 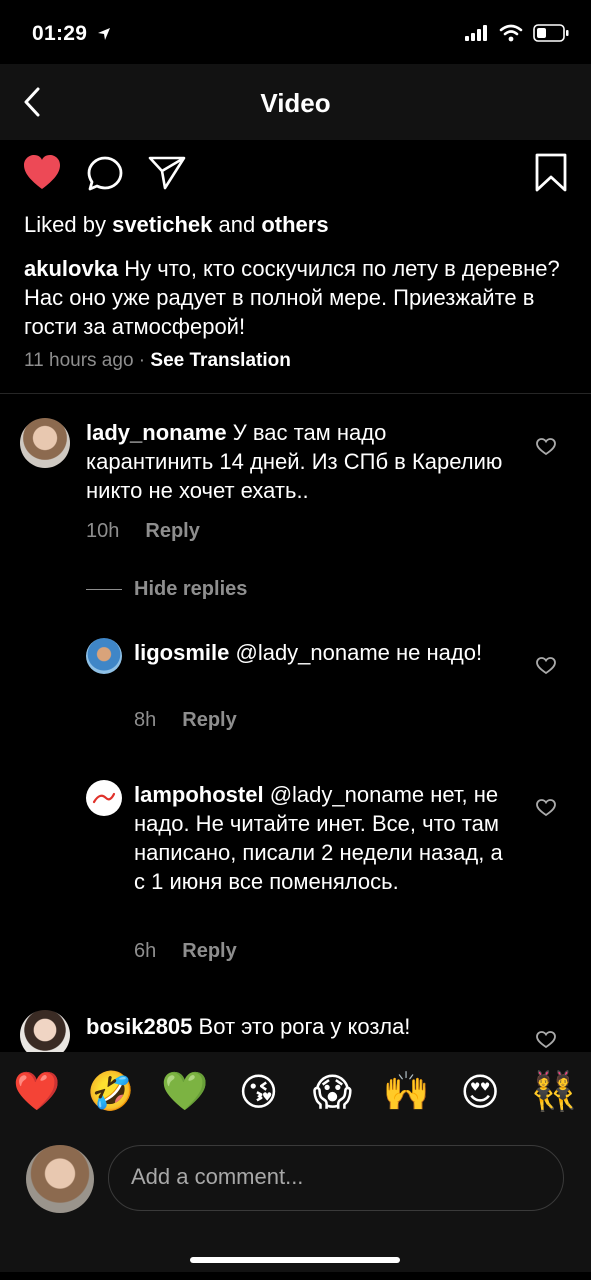 I want to click on liked-others-link: others, so click(x=294, y=224).